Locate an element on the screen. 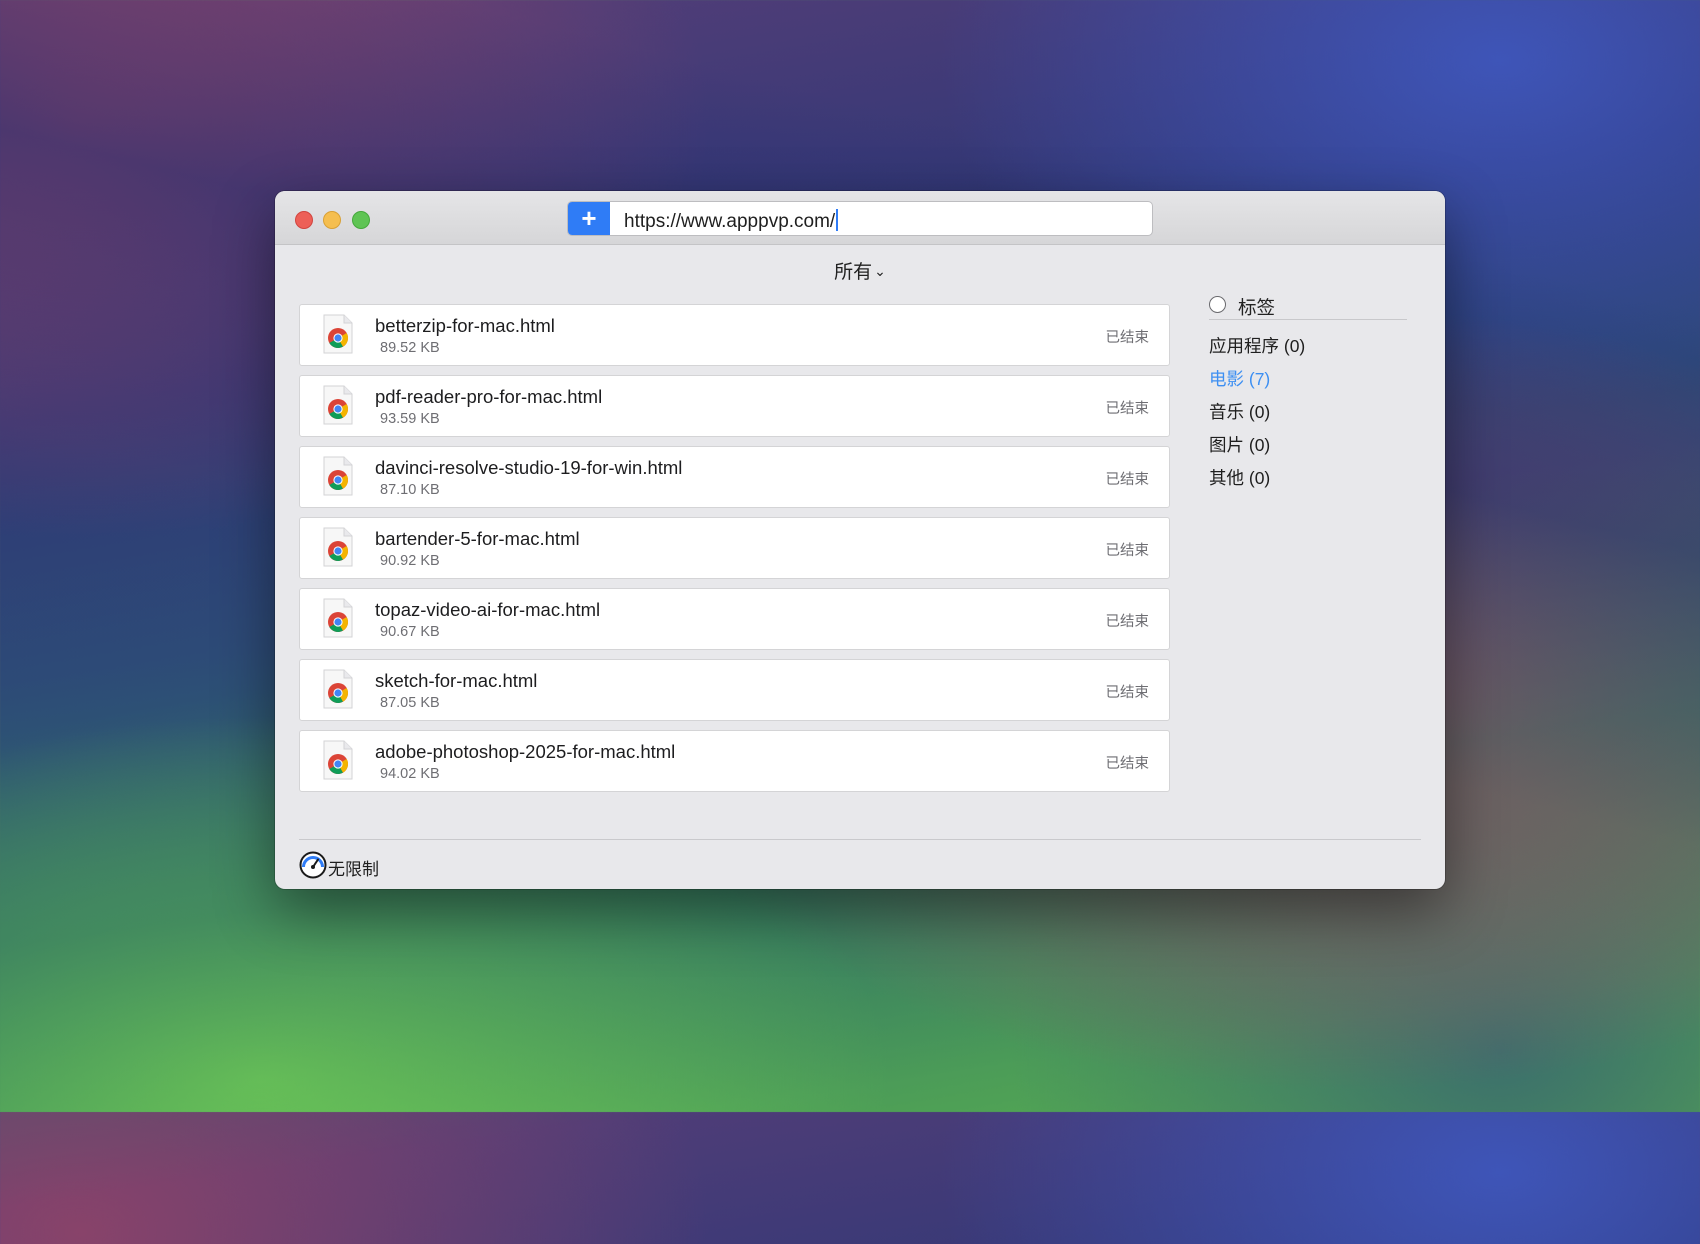 The height and width of the screenshot is (1244, 1700). file-name: bartender-5-for-mac.html is located at coordinates (477, 538).